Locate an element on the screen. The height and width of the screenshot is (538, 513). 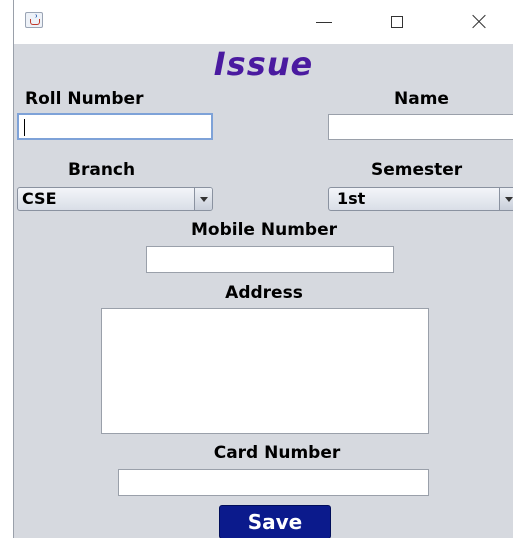
card-number-label: Card Number is located at coordinates (277, 453).